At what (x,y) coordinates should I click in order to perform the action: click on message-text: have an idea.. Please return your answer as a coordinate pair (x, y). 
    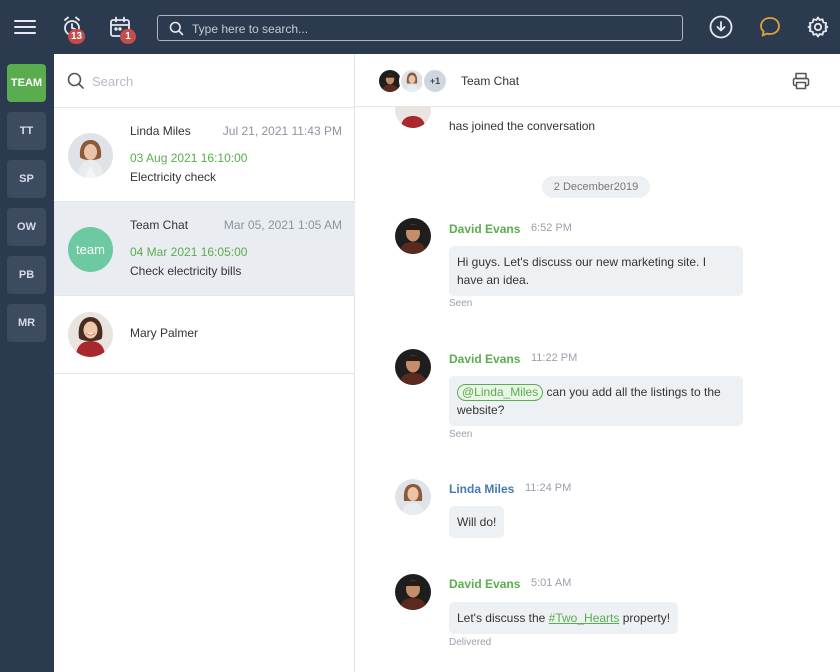
    Looking at the image, I should click on (493, 280).